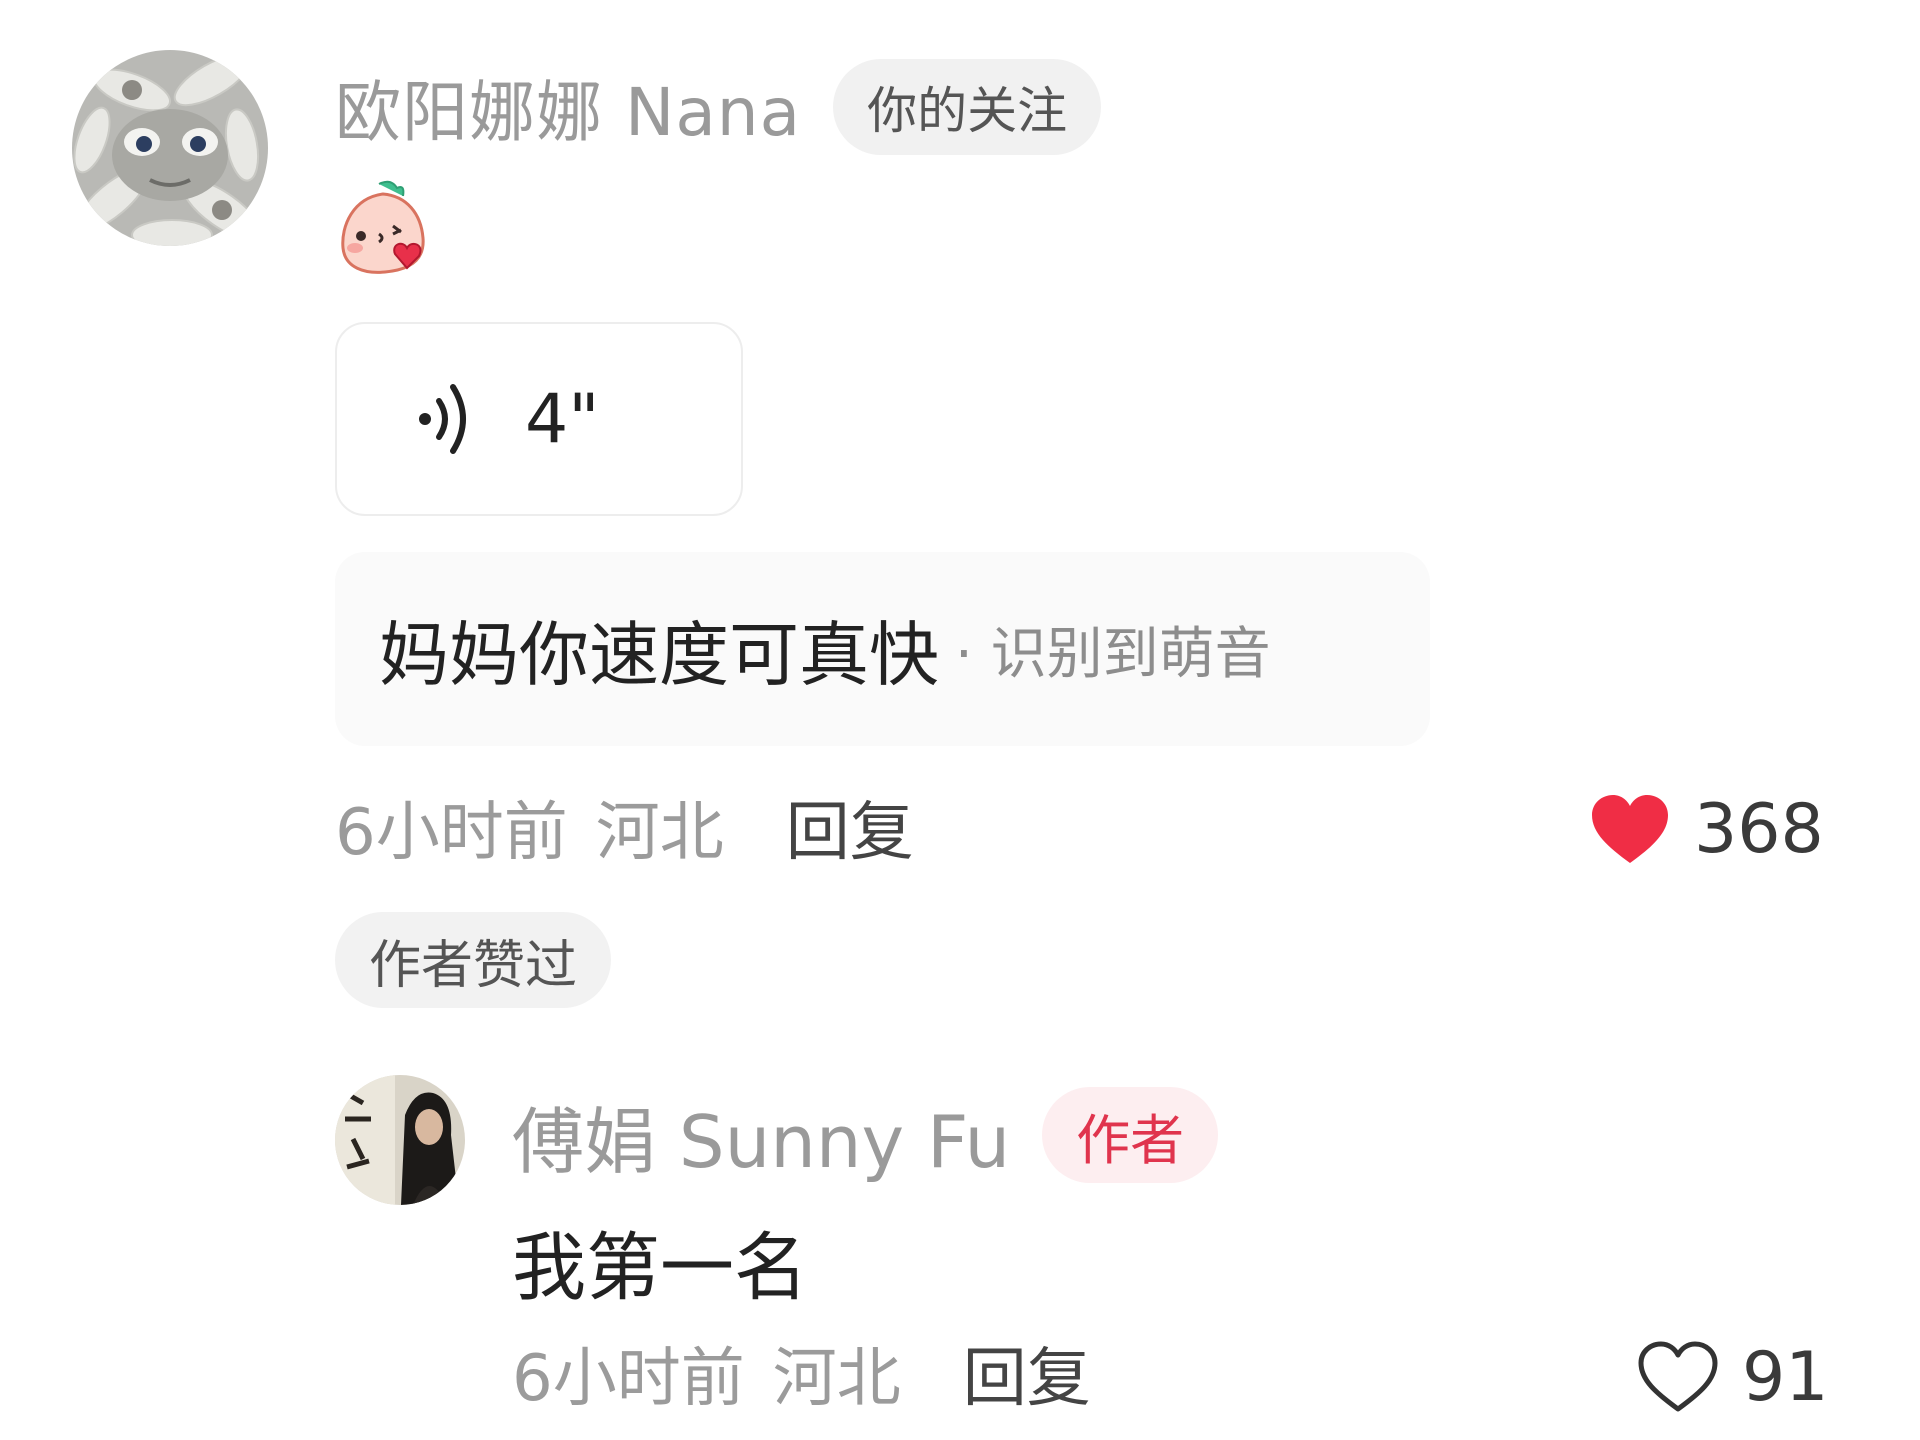 The height and width of the screenshot is (1440, 1920). What do you see at coordinates (1130, 1135) in the screenshot?
I see `author-badge: 作者` at bounding box center [1130, 1135].